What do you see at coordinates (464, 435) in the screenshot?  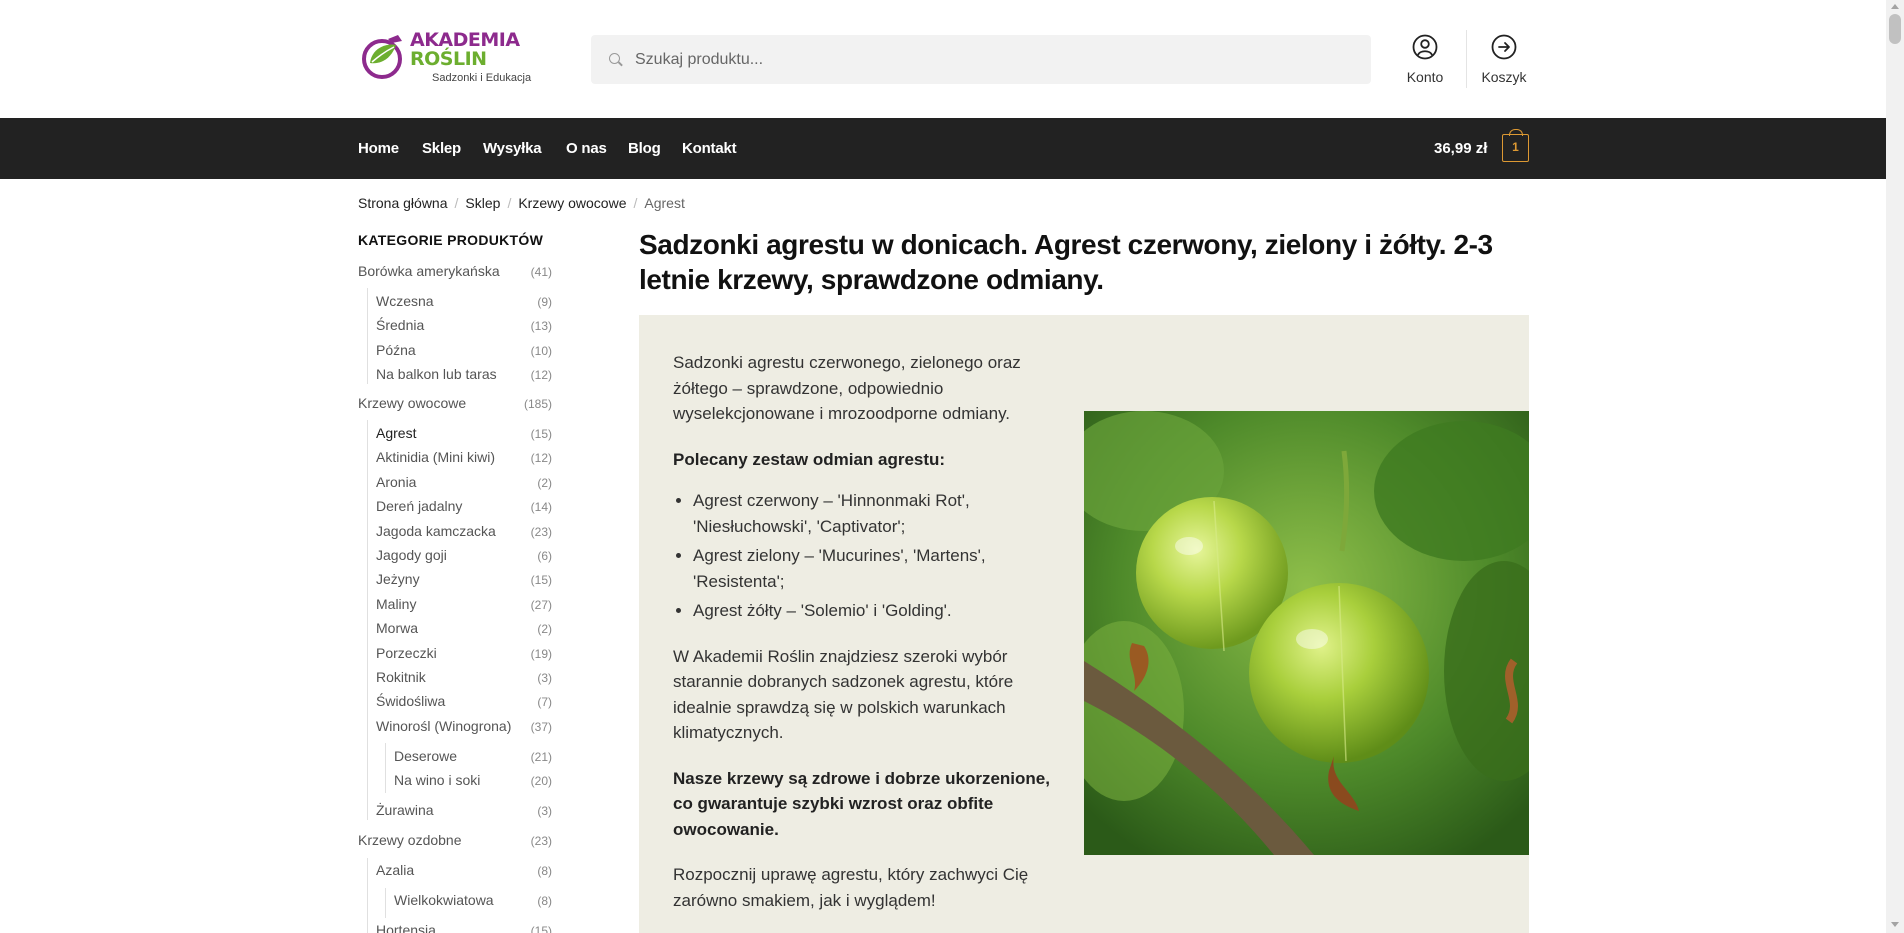 I see `category-item: Agrest (15)` at bounding box center [464, 435].